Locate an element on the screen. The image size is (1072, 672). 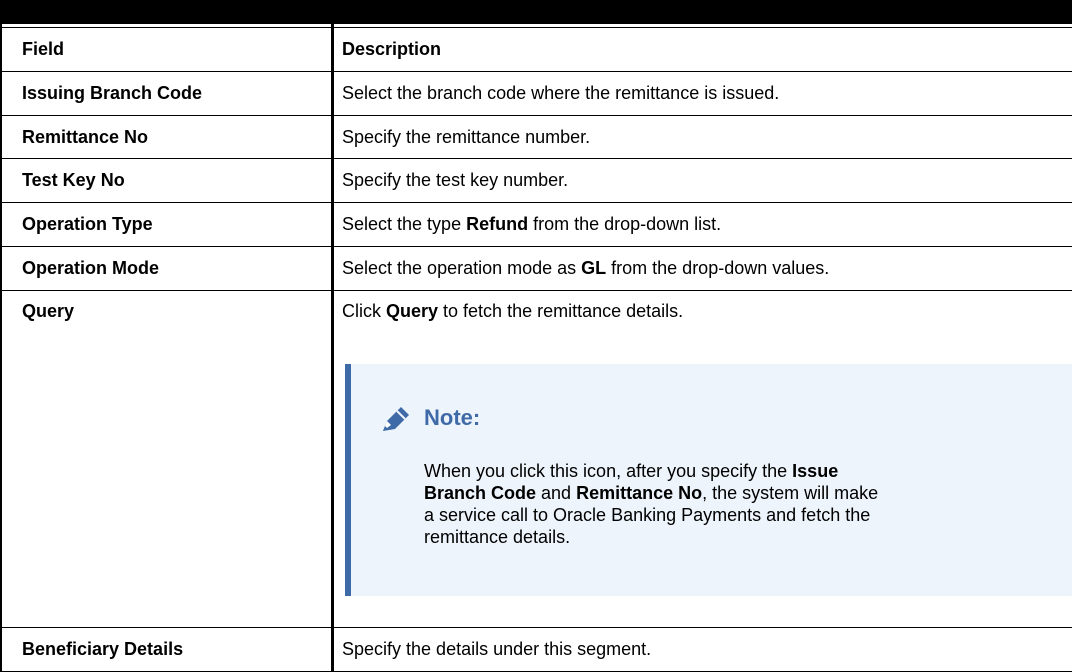
row-field-remittance-no: Remittance No is located at coordinates (85, 137).